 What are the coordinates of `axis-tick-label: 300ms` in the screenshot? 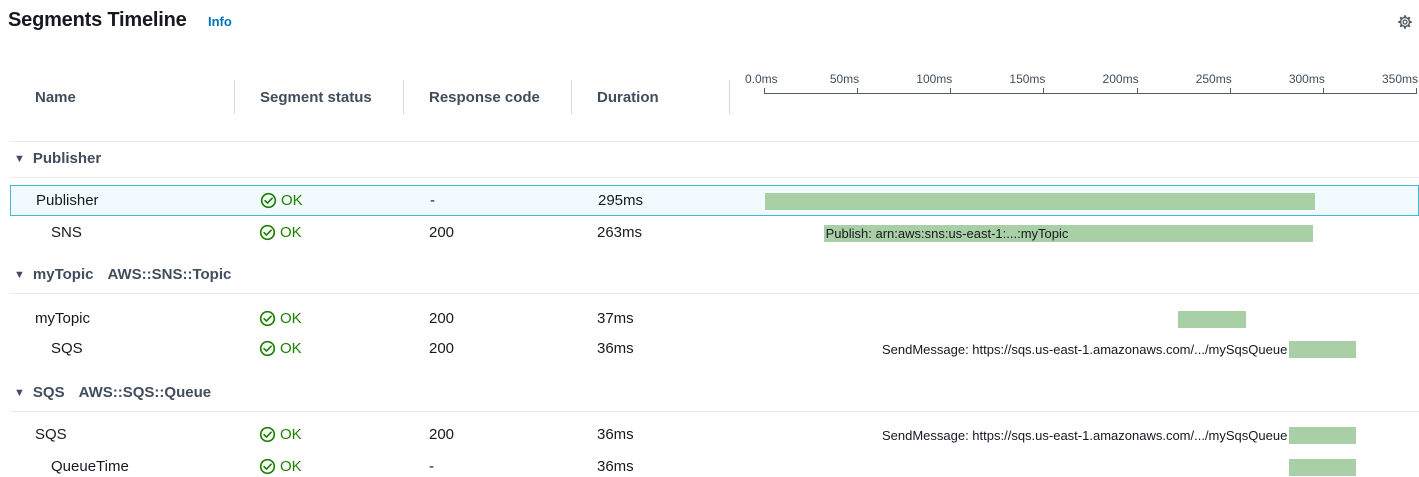 It's located at (1306, 79).